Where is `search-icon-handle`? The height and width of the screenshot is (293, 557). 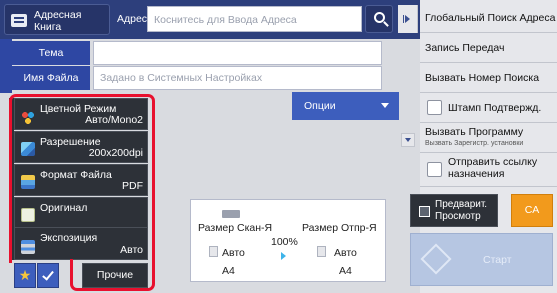
search-icon-handle is located at coordinates (386, 24).